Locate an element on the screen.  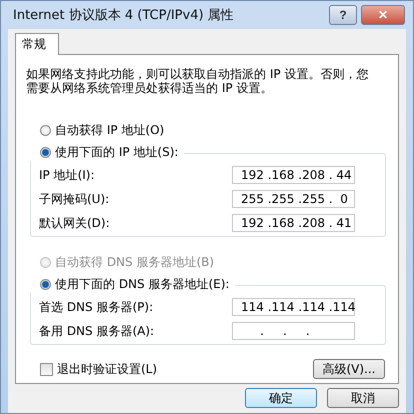
dialog-button: 确定 is located at coordinates (281, 398).